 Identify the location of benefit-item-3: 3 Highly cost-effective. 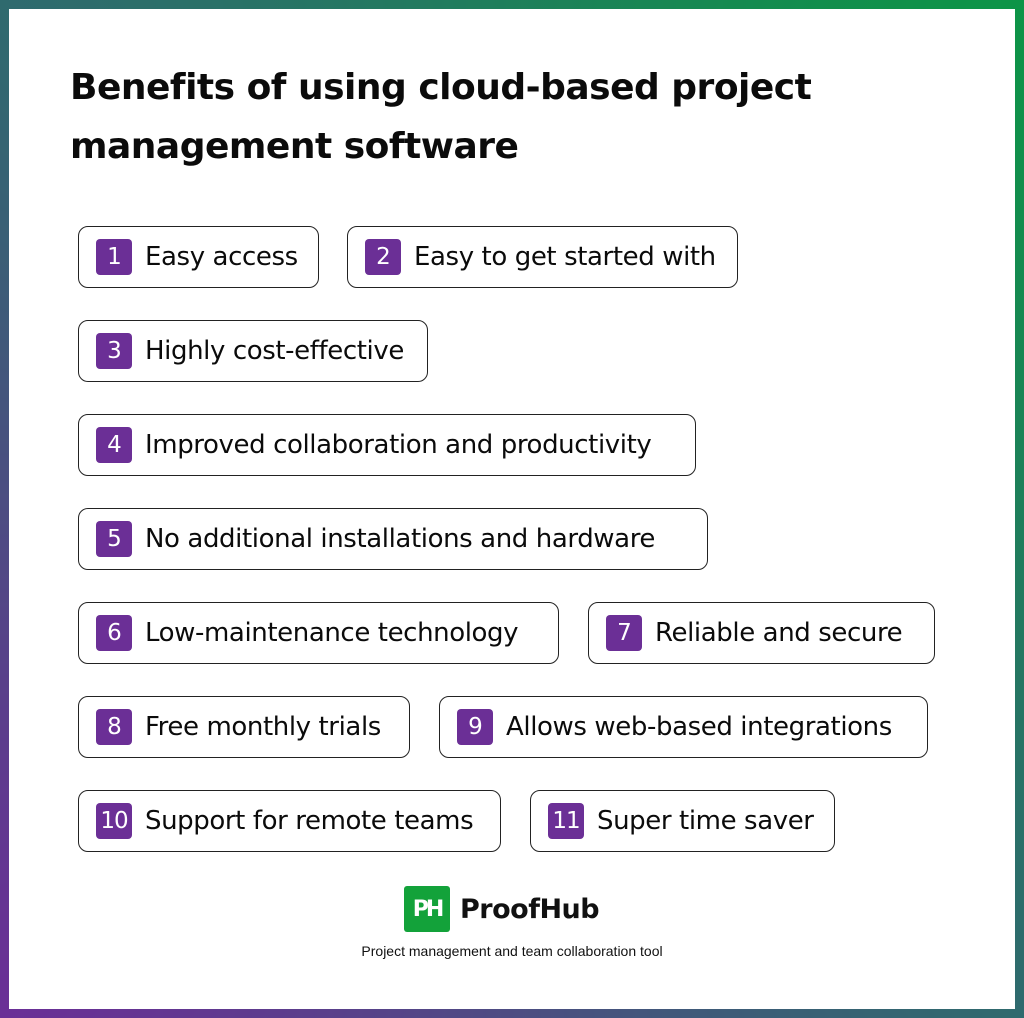
(253, 351).